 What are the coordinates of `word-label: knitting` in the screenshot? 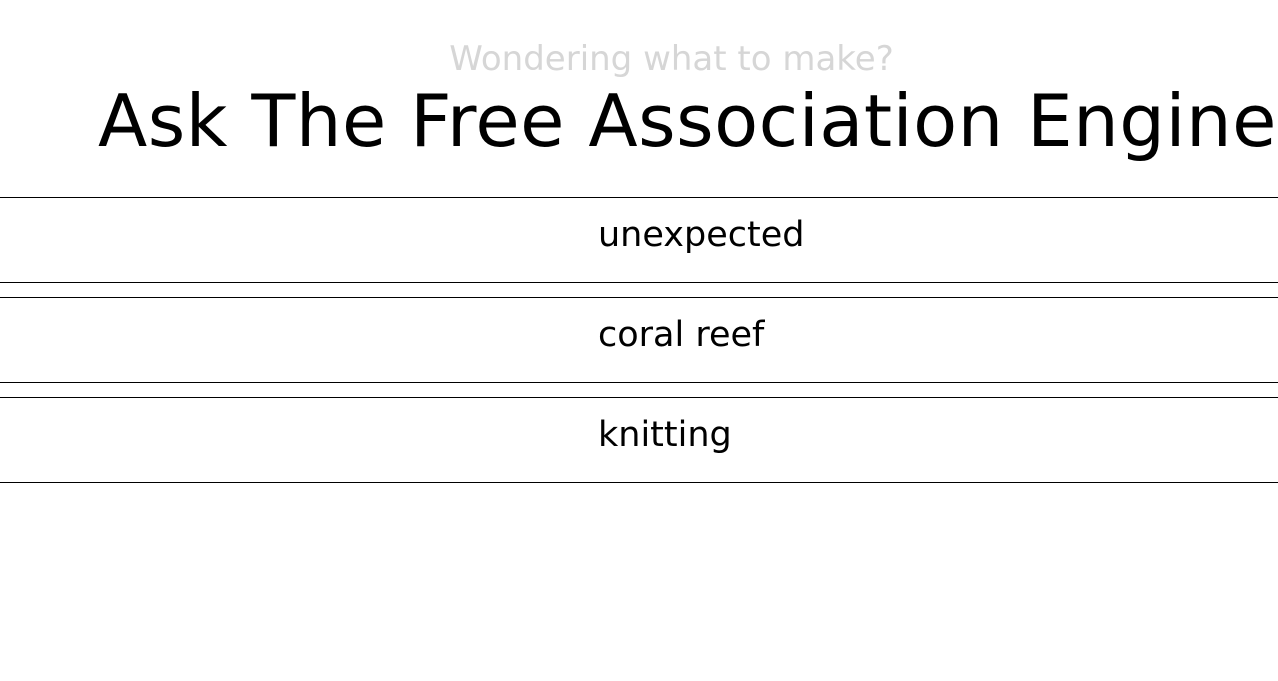 It's located at (665, 435).